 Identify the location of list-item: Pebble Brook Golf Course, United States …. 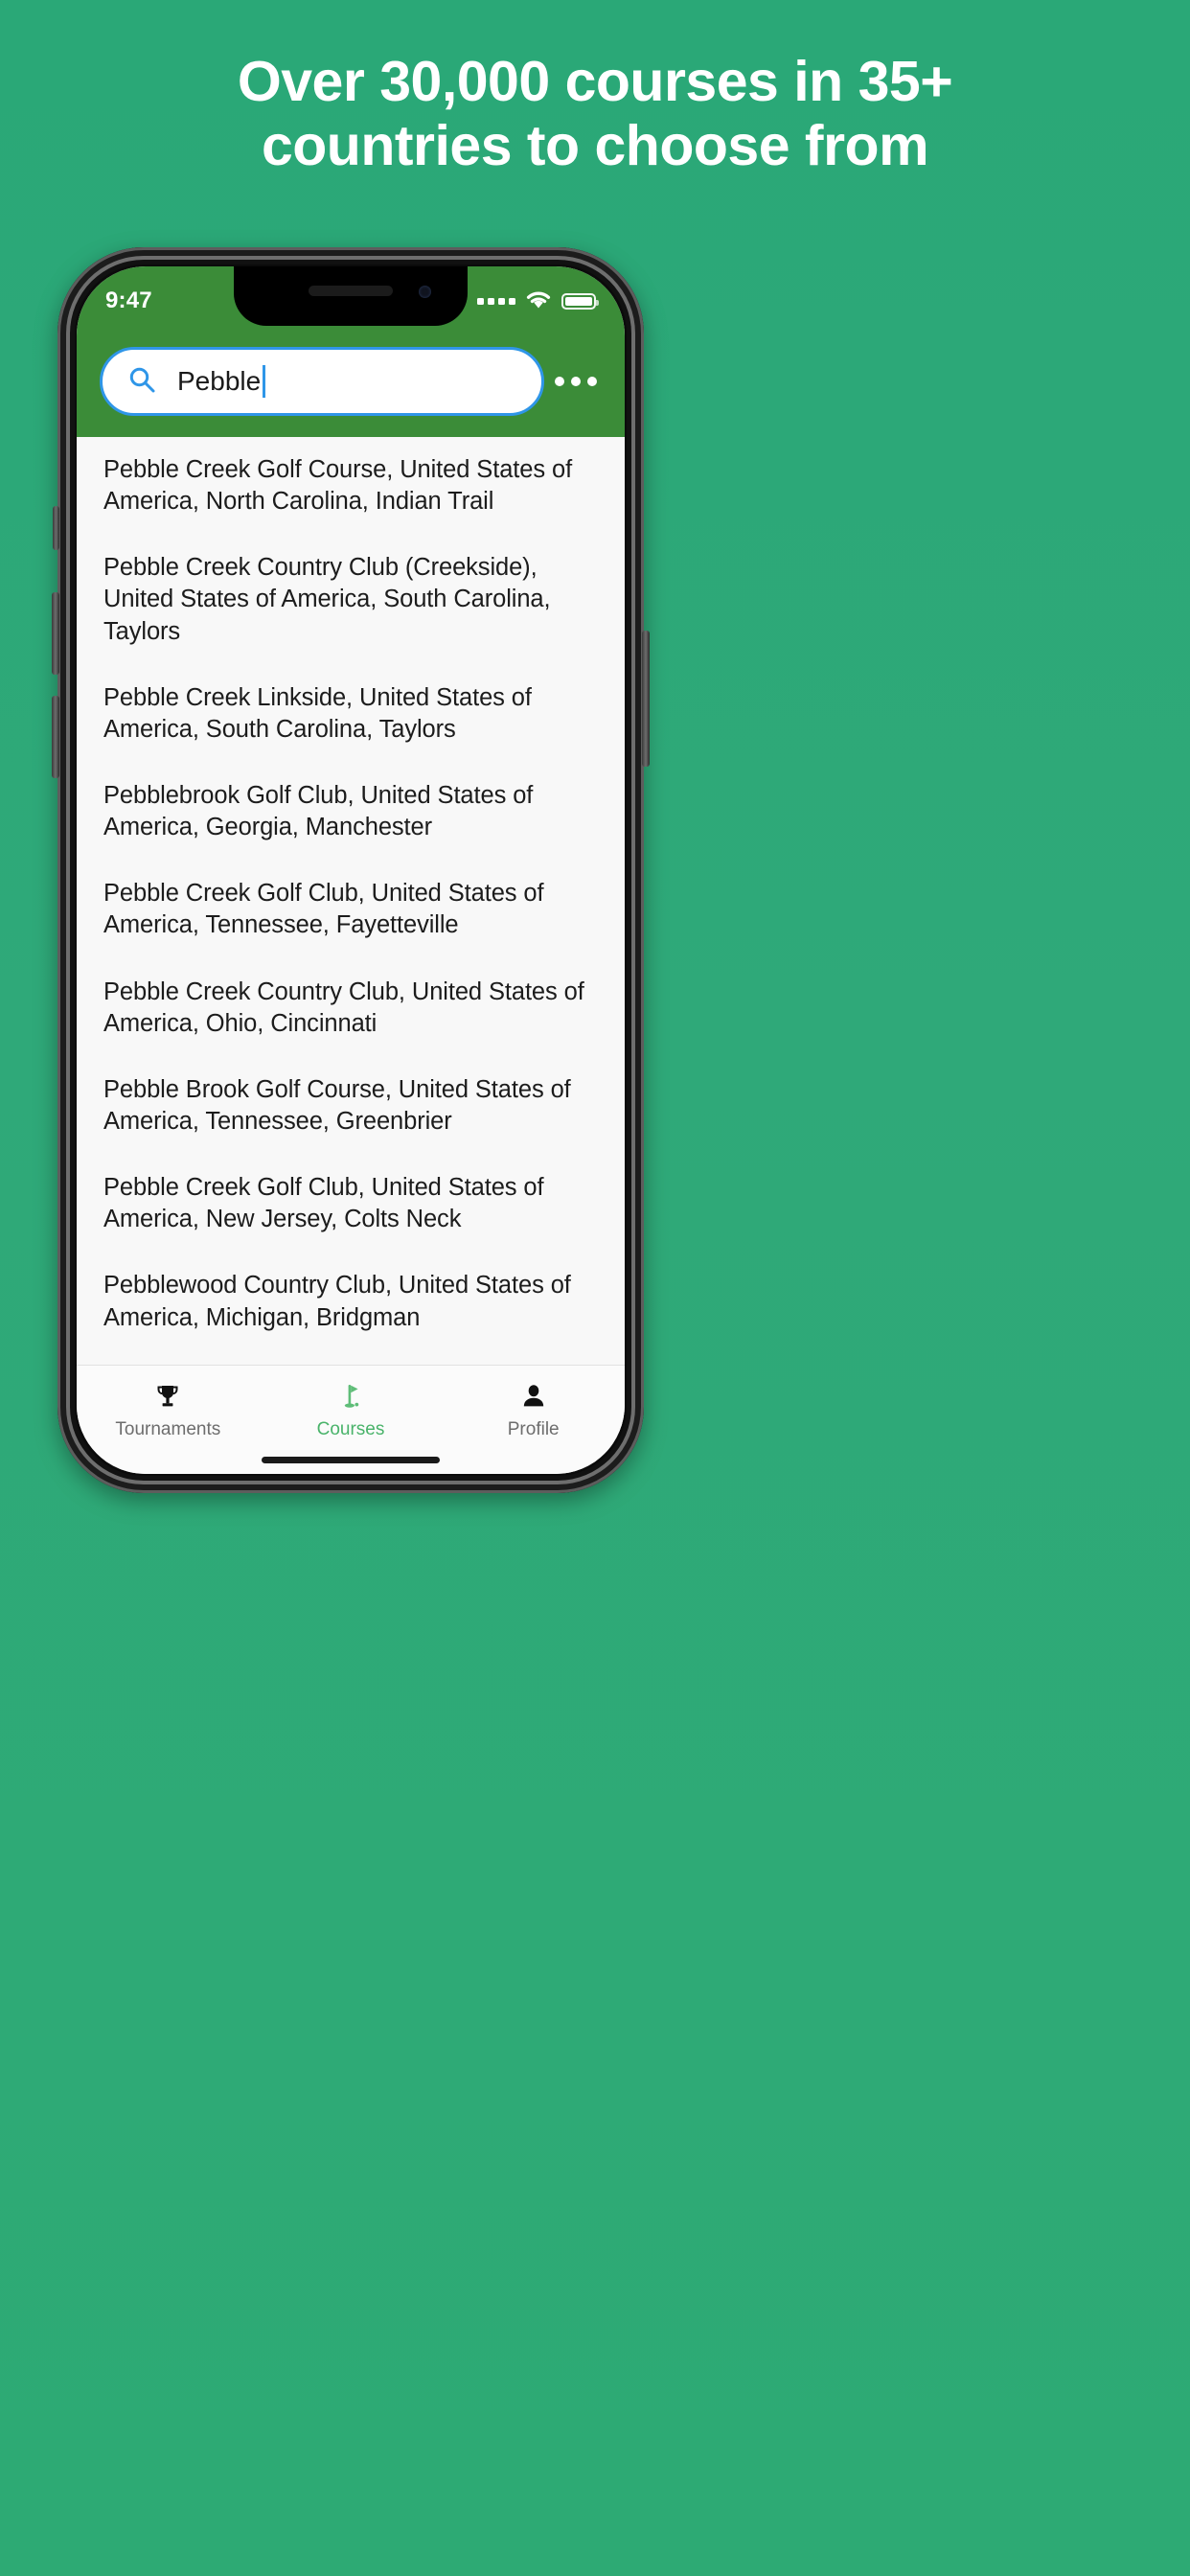
(351, 1106).